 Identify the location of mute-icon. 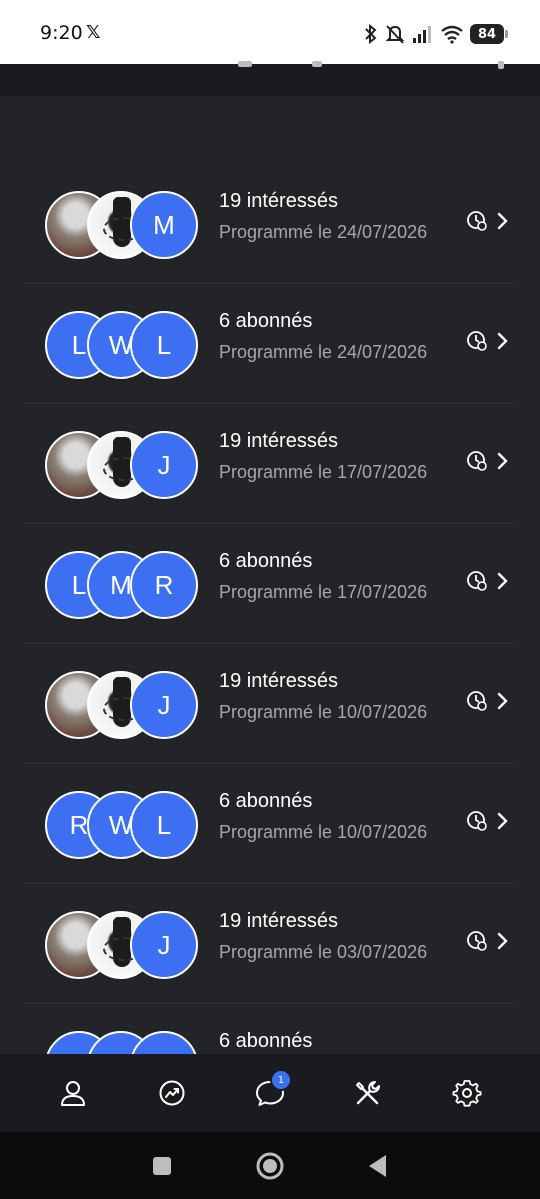
(395, 34).